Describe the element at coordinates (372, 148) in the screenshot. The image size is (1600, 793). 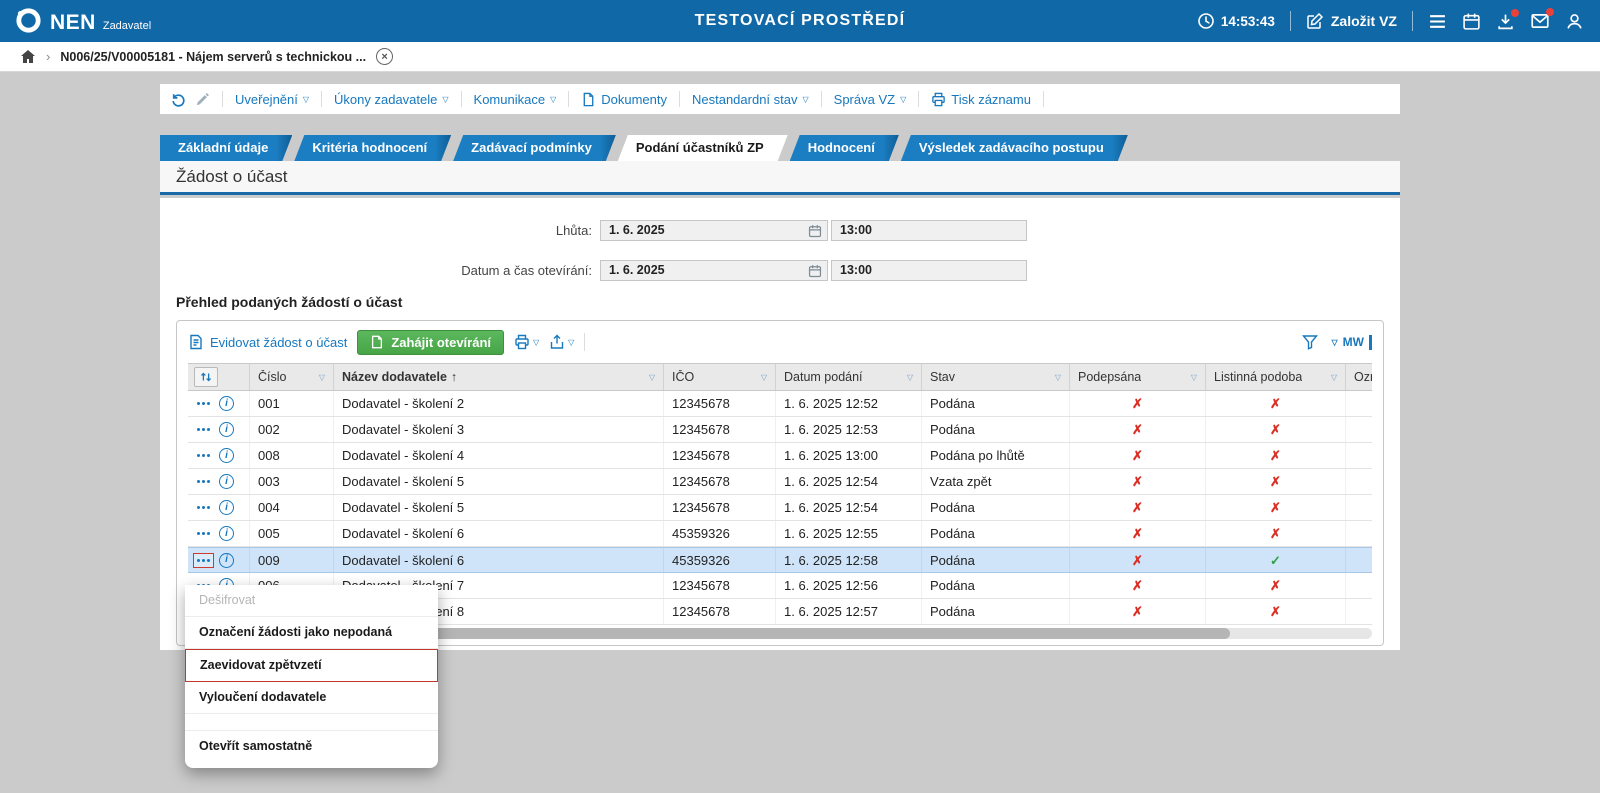
I see `tab-kriteria-hodnoceni: Kritéria hodnocení` at that location.